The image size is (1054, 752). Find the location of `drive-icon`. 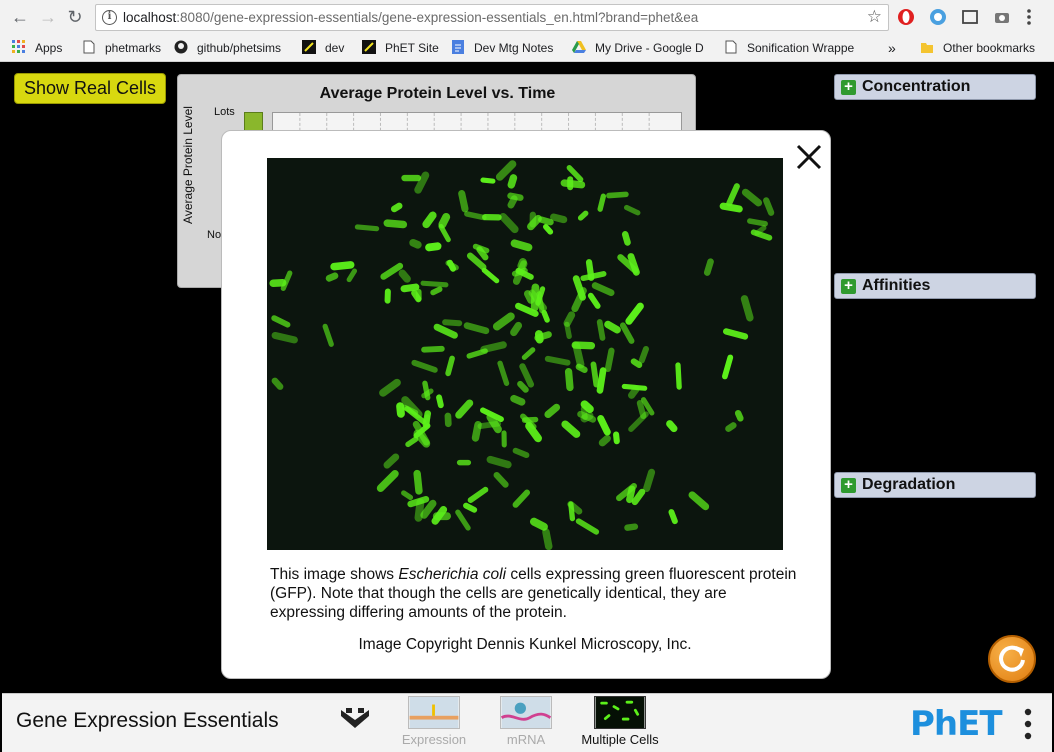

drive-icon is located at coordinates (579, 47).